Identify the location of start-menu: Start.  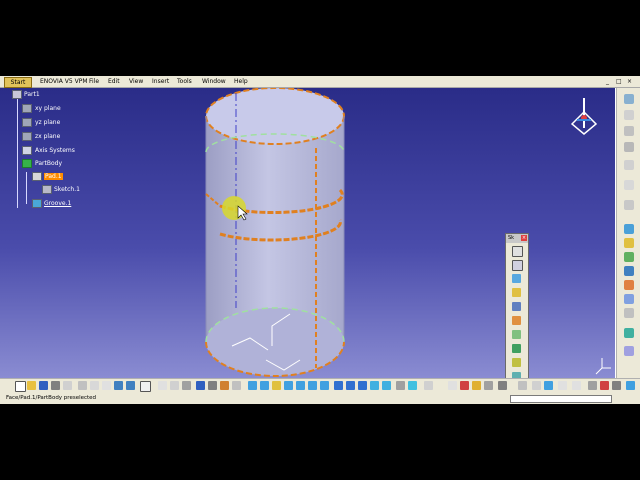
(18, 82).